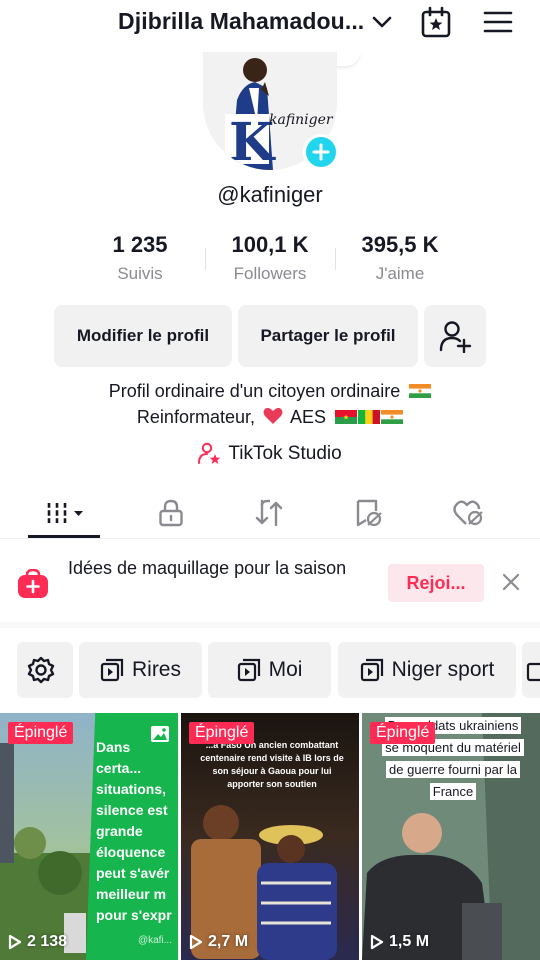  I want to click on view-count: 1,5 M, so click(399, 942).